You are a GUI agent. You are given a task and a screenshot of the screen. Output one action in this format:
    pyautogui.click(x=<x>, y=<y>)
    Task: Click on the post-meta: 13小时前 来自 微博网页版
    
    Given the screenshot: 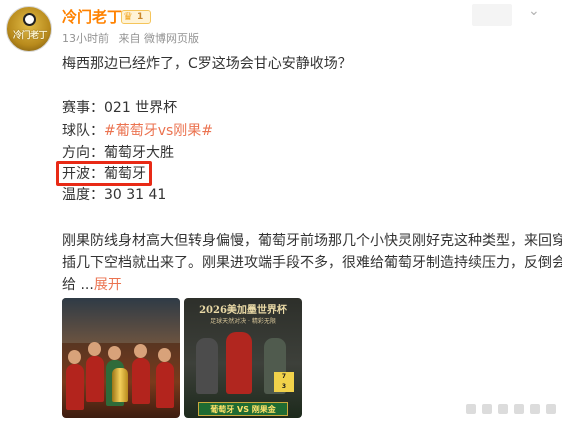 What is the action you would take?
    pyautogui.click(x=133, y=39)
    